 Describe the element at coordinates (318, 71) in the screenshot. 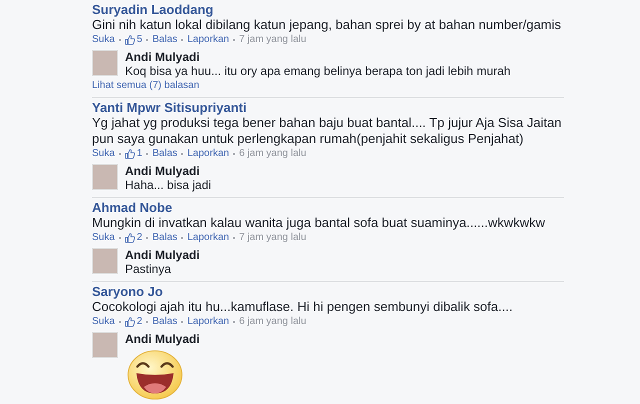

I see `reply-text: Koq bisa ya huu... itu ory apa emang belinya berapa ton jadi lebih murah` at that location.